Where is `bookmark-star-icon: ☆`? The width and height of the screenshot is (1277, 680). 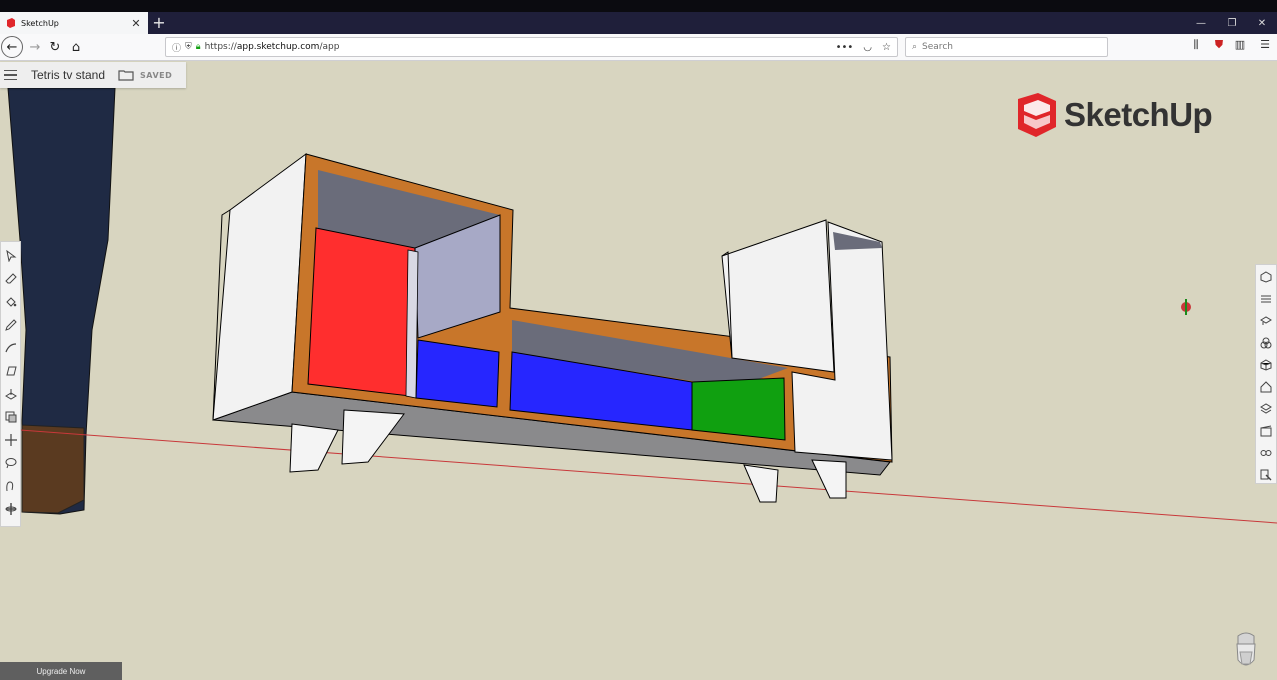
bookmark-star-icon: ☆ is located at coordinates (886, 47).